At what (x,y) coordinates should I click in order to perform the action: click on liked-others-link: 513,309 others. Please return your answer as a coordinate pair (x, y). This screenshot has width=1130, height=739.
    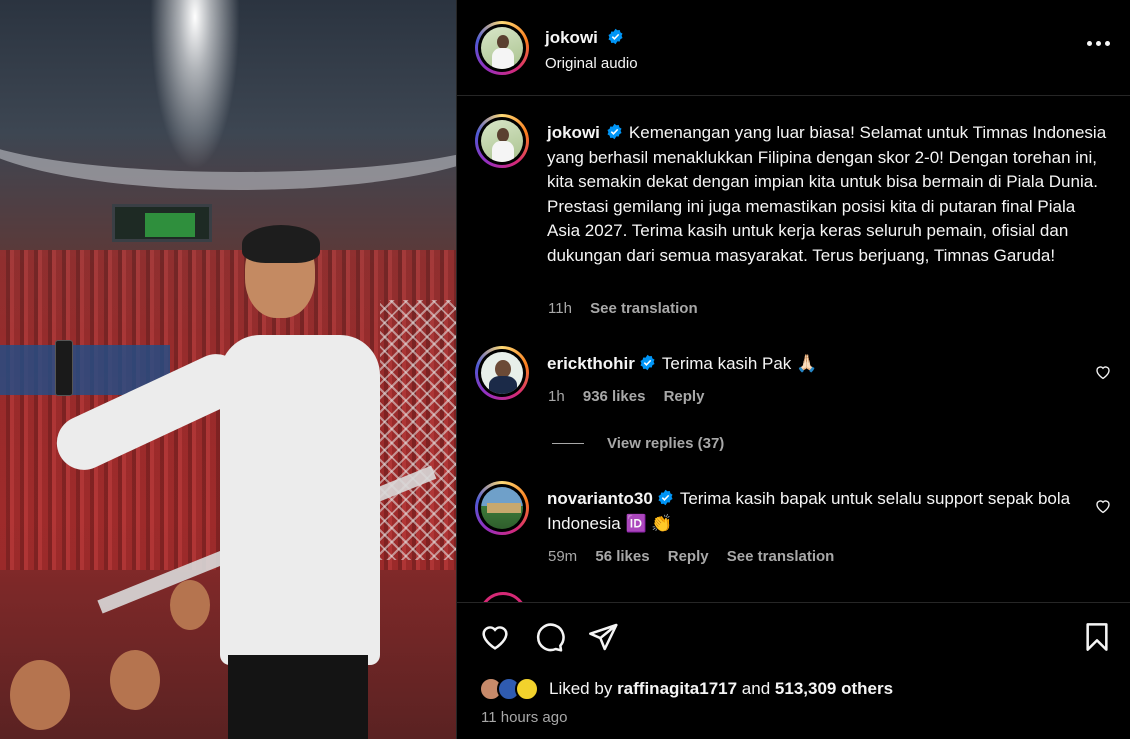
    Looking at the image, I should click on (834, 688).